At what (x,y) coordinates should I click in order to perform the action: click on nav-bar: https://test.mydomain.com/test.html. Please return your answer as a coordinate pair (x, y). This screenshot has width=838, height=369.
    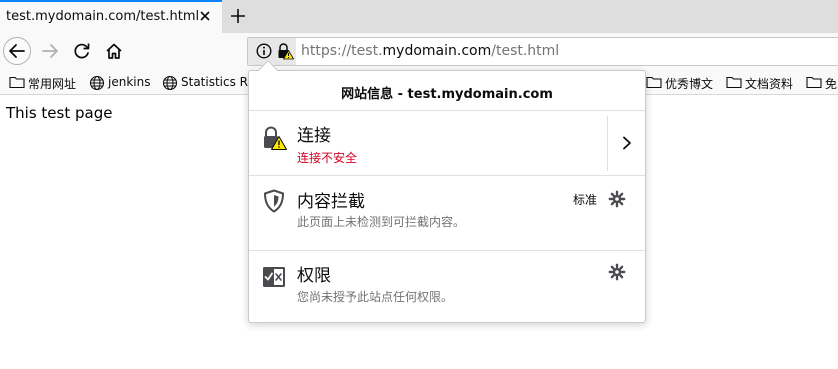
    Looking at the image, I should click on (419, 51).